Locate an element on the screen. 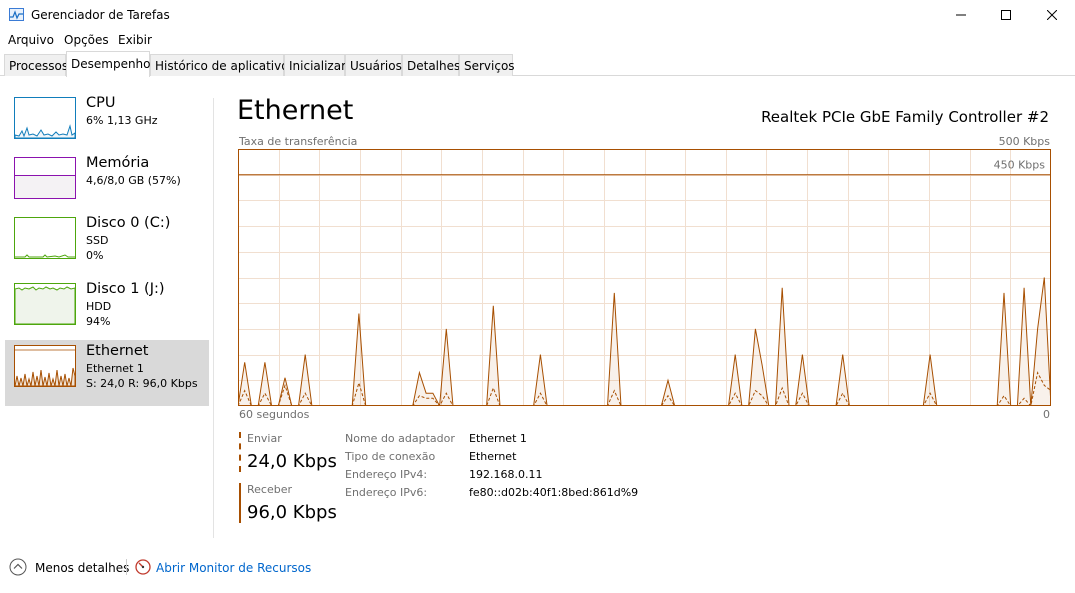  window-title: Gerenciador de Tarefas is located at coordinates (100, 15).